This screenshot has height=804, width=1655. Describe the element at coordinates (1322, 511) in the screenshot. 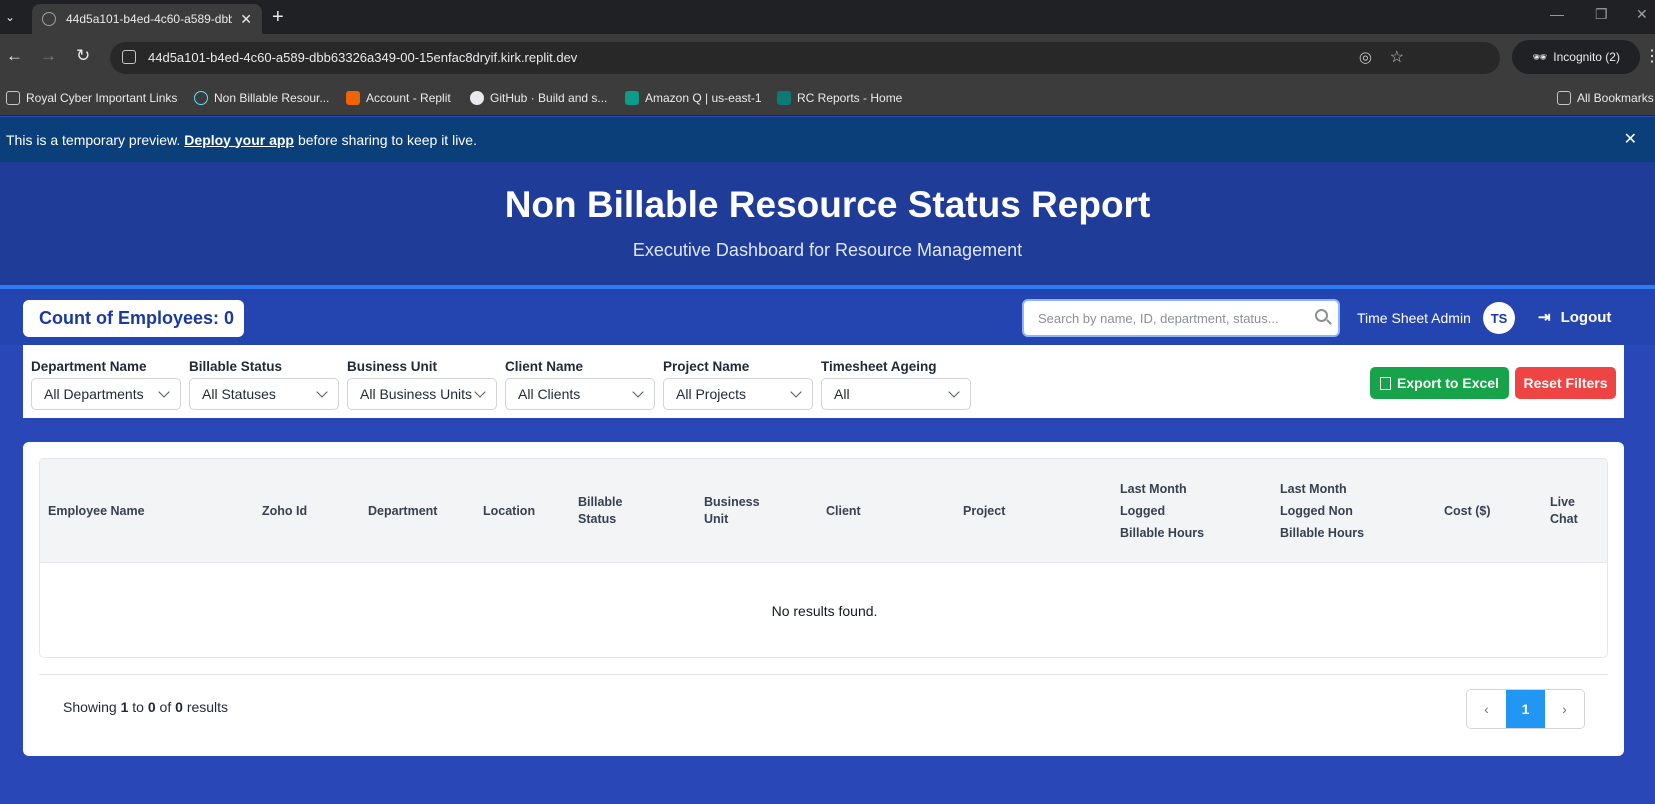

I see `col-non-billable-hours: Last Month Logged Non Billable Hours` at that location.